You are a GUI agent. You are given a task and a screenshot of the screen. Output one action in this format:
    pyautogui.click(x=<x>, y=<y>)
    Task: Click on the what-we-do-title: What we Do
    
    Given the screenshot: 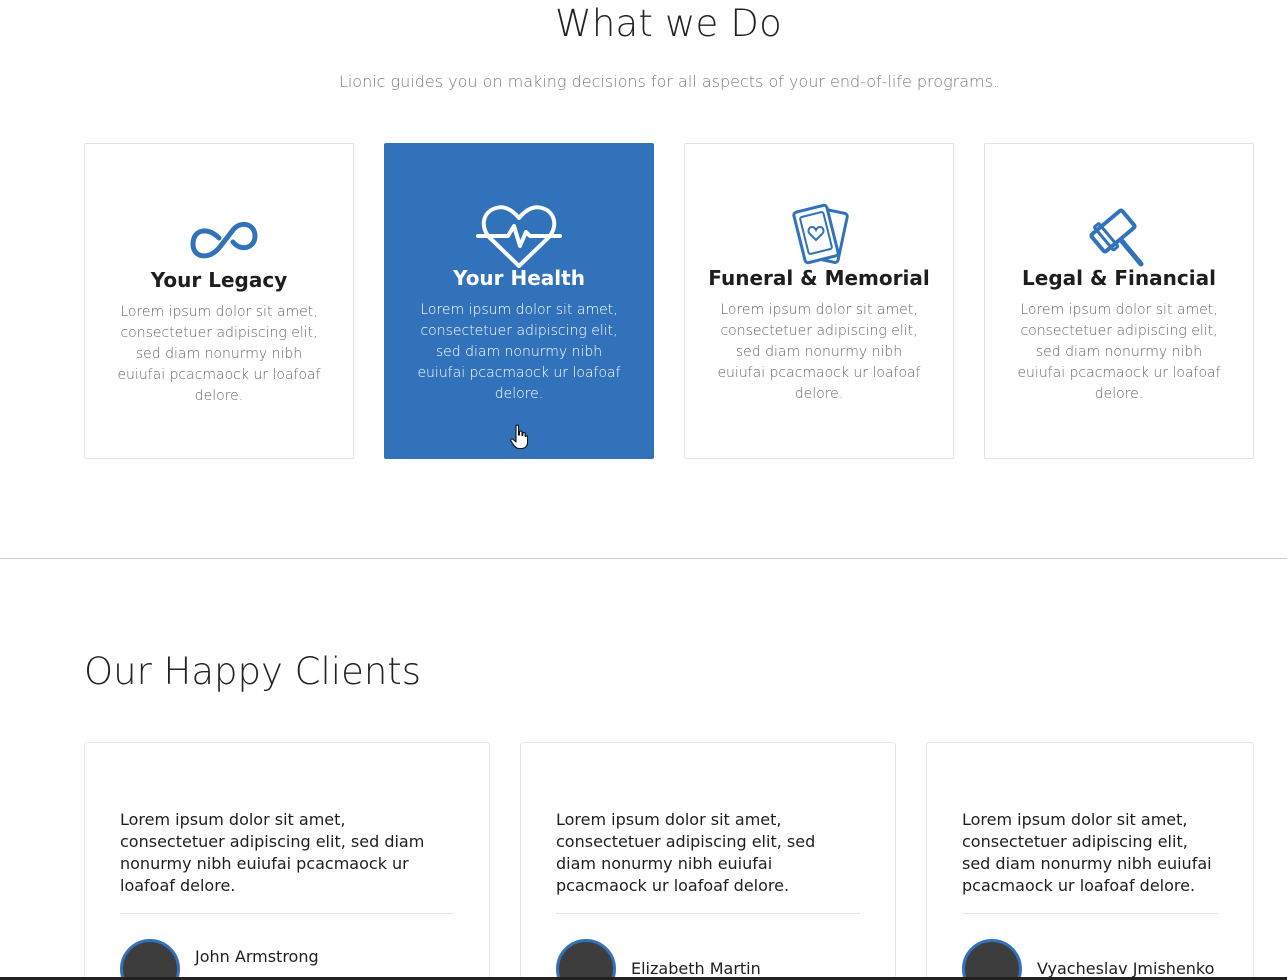 What is the action you would take?
    pyautogui.click(x=668, y=23)
    